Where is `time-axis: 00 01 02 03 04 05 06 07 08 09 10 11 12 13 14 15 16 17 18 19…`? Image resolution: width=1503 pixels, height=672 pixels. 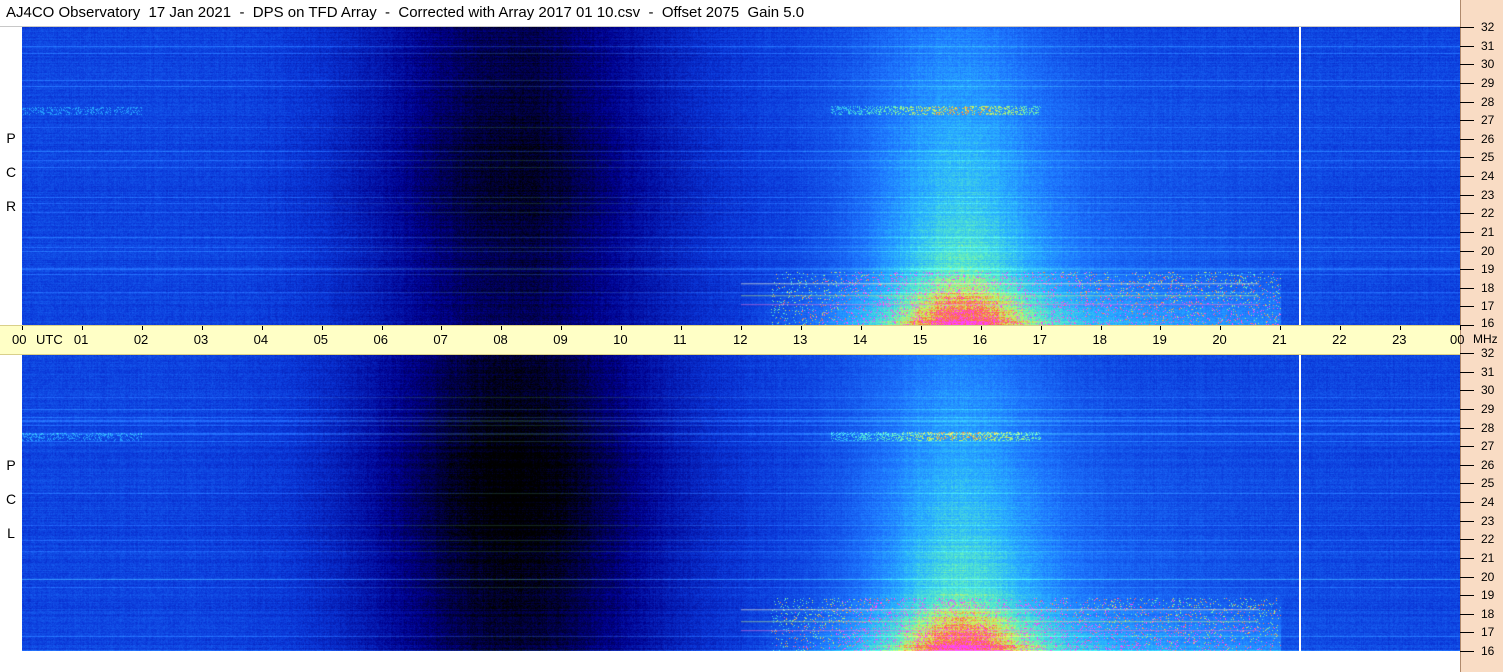
time-axis: 00 01 02 03 04 05 06 07 08 09 10 11 12 13 14 15 16 17 18 19… is located at coordinates (732, 340).